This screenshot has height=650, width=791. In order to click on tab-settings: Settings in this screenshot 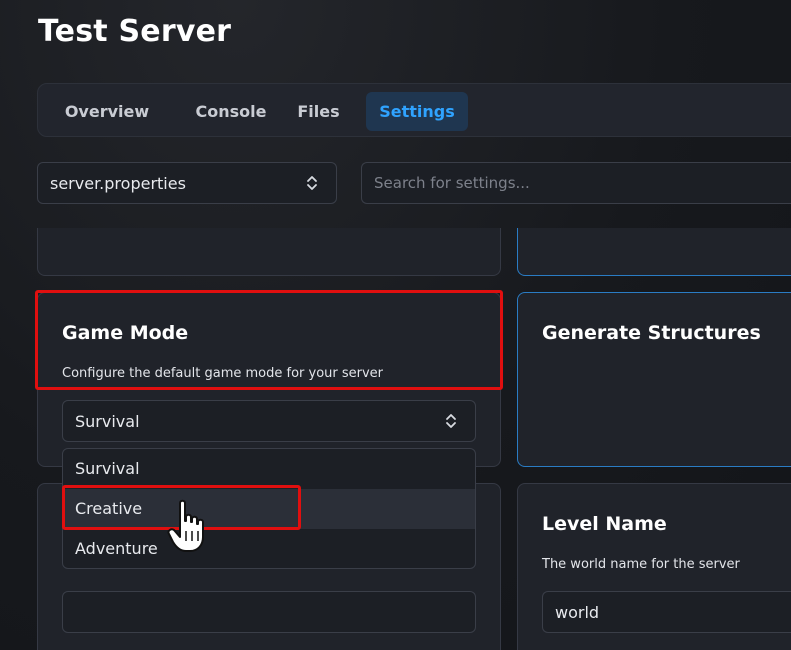, I will do `click(417, 111)`.